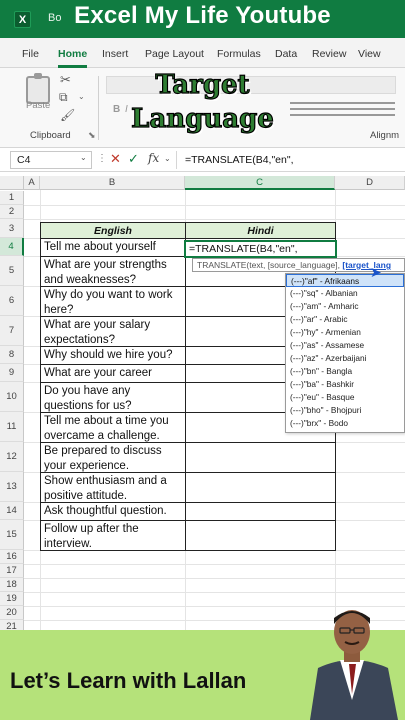 This screenshot has height=720, width=405. I want to click on language-option: (---)"bho" - Bhojpuri, so click(345, 410).